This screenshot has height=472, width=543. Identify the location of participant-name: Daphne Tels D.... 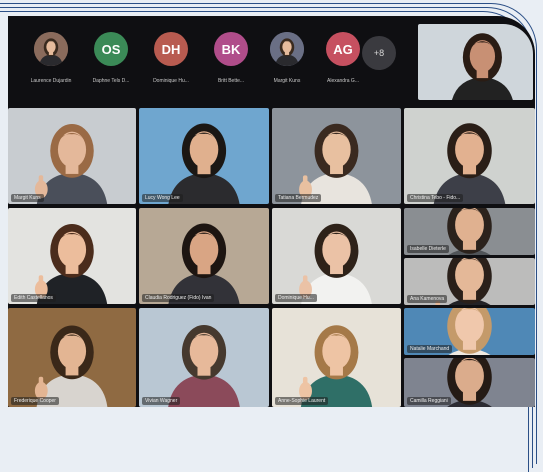
(111, 81).